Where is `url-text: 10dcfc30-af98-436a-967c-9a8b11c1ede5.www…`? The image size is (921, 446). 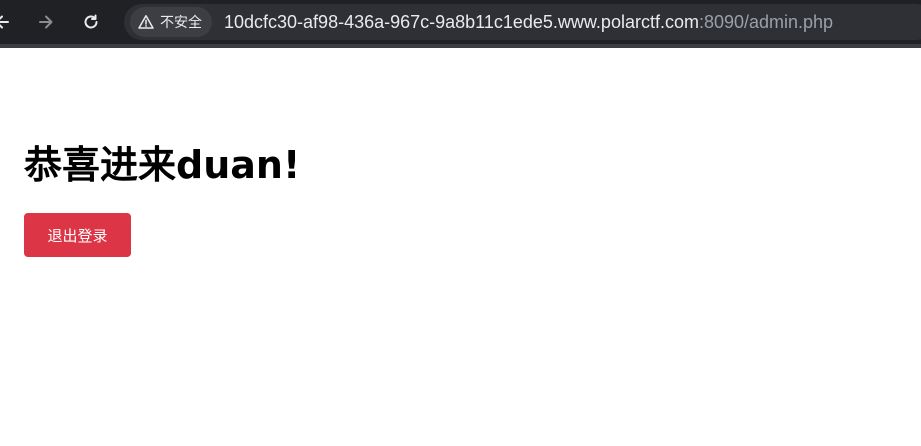 url-text: 10dcfc30-af98-436a-967c-9a8b11c1ede5.www… is located at coordinates (528, 22).